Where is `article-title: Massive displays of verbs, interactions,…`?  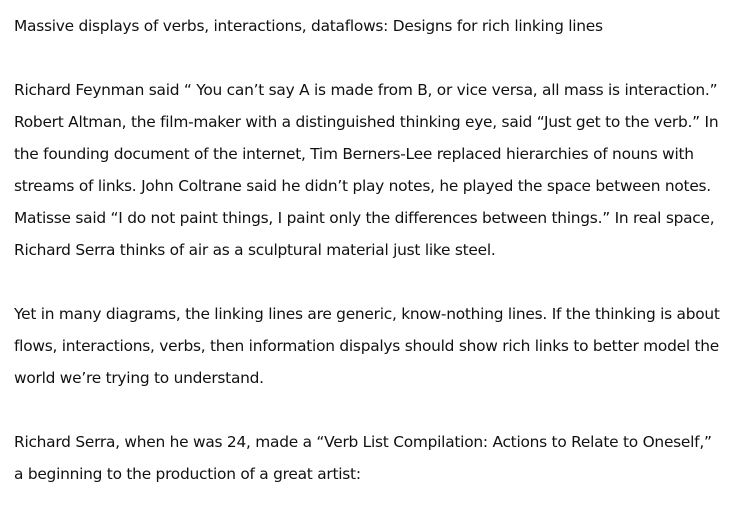 article-title: Massive displays of verbs, interactions,… is located at coordinates (308, 26).